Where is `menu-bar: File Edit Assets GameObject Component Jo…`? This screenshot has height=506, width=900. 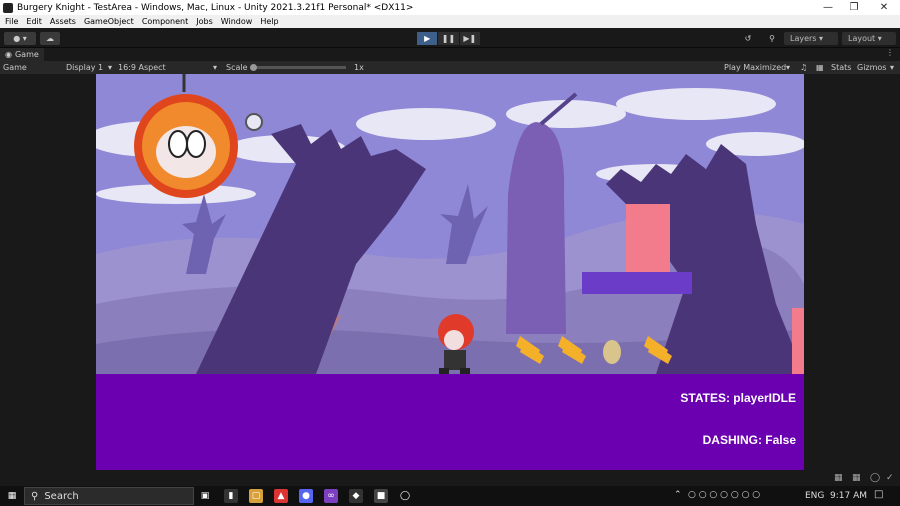 menu-bar: File Edit Assets GameObject Component Jo… is located at coordinates (450, 21).